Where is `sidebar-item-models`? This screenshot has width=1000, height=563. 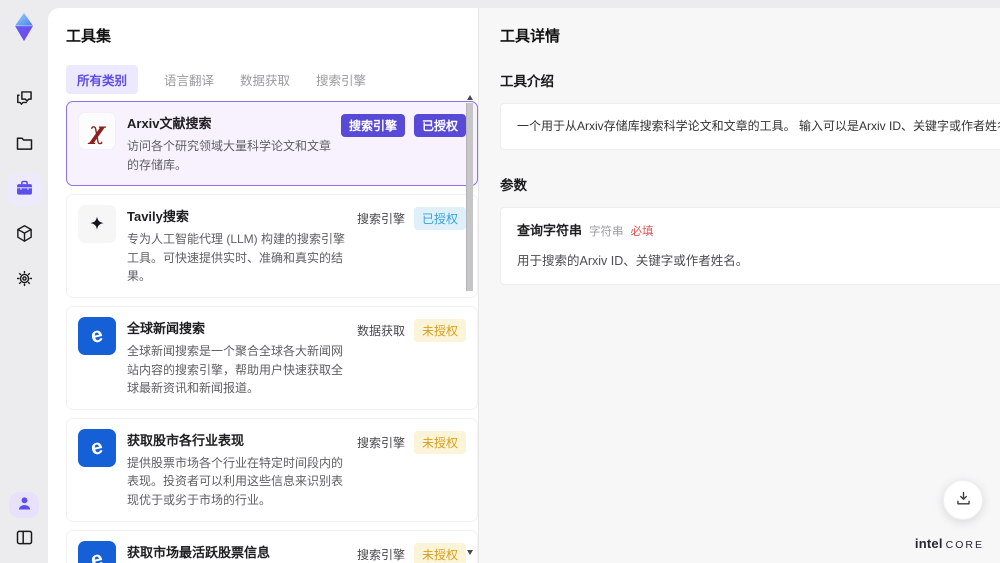 sidebar-item-models is located at coordinates (24, 234).